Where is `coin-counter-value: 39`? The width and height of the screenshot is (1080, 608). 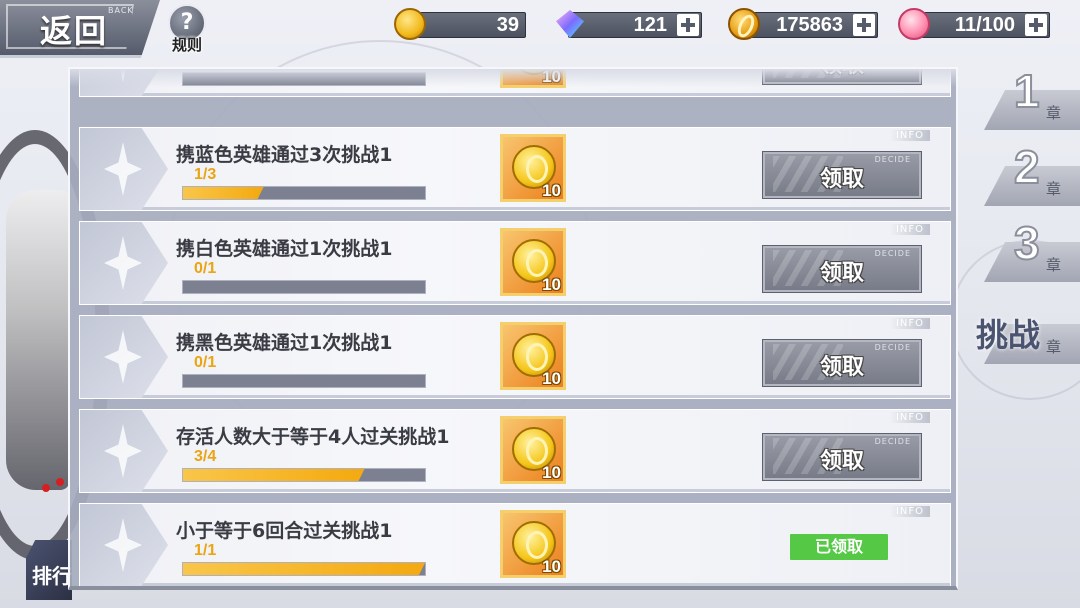
coin-counter-value: 39 is located at coordinates (507, 25).